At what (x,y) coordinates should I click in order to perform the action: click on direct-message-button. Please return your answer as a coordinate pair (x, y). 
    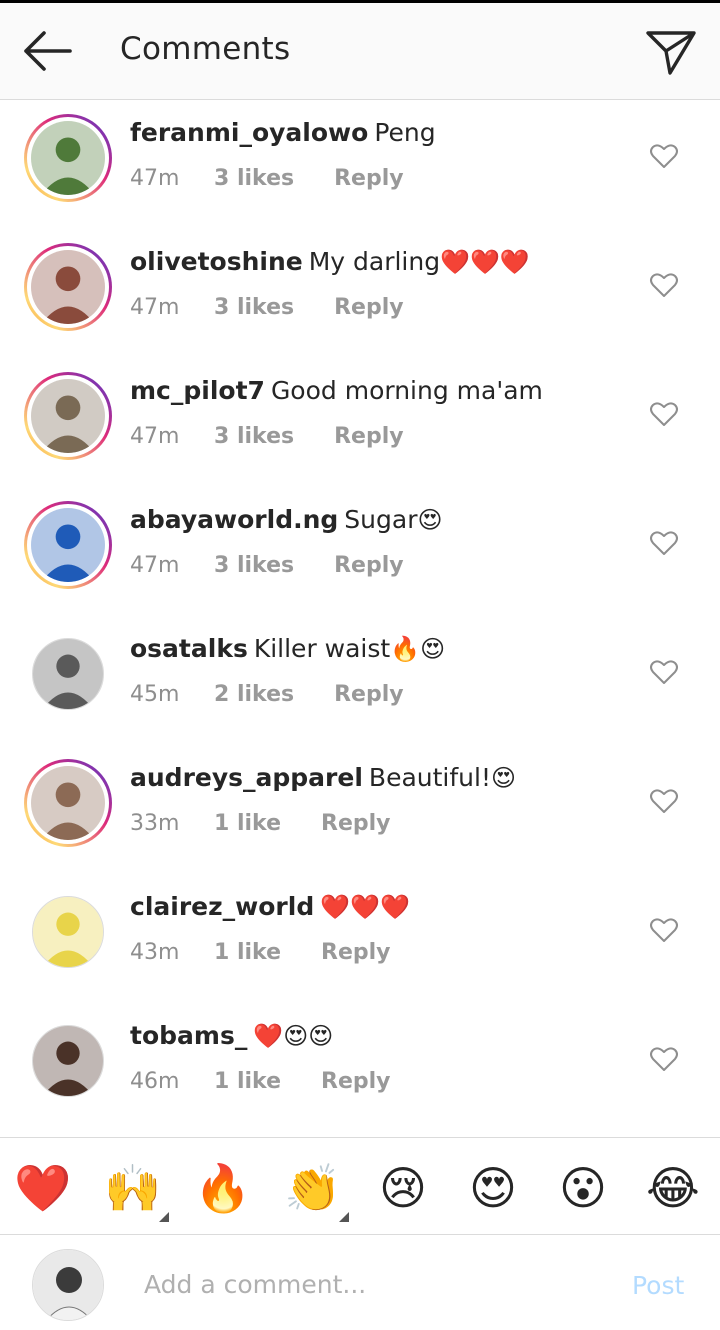
    Looking at the image, I should click on (671, 51).